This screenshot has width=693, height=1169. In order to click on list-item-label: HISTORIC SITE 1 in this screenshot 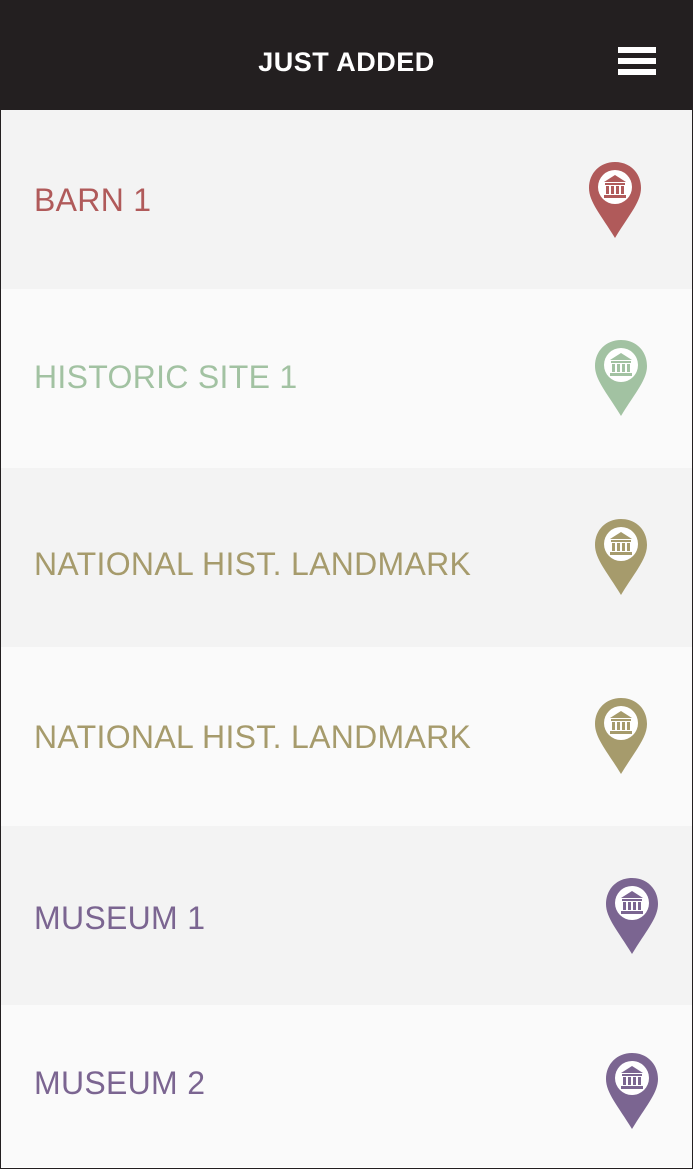, I will do `click(166, 377)`.